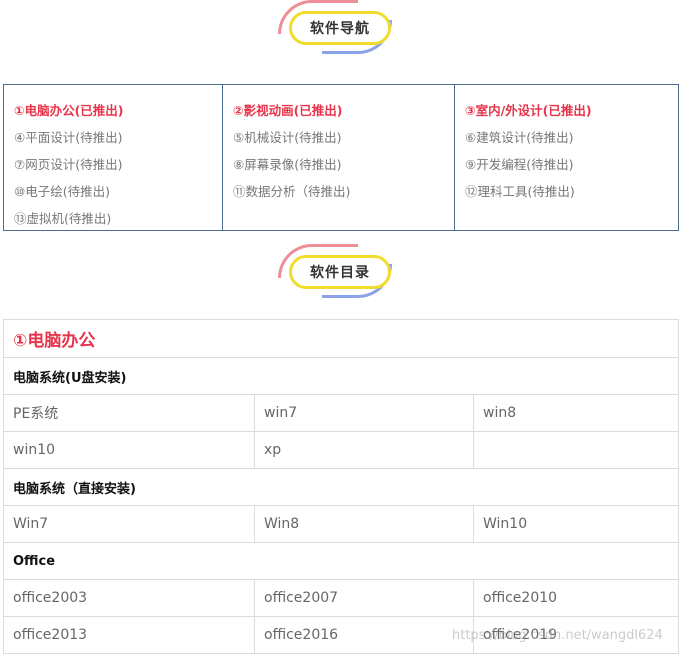 The image size is (687, 655). I want to click on software-link: win8, so click(576, 413).